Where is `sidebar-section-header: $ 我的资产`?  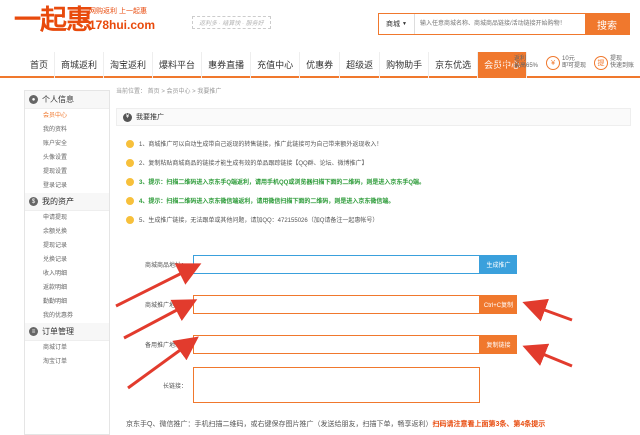
sidebar-section-header: $ 我的资产 is located at coordinates (67, 202).